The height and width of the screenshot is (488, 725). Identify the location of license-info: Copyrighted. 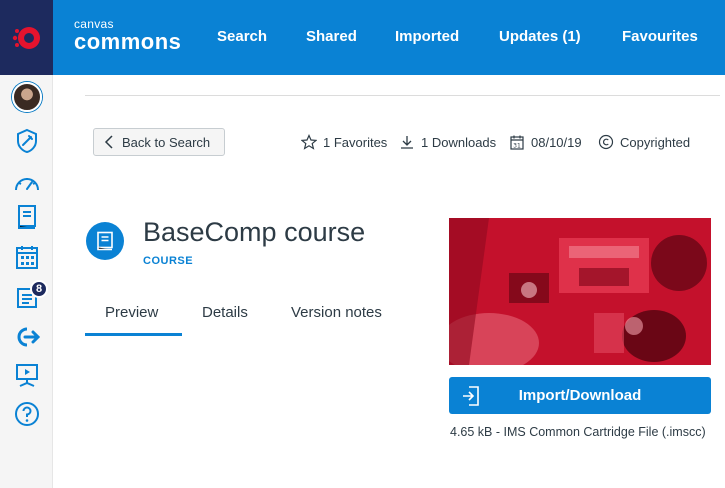
(644, 142).